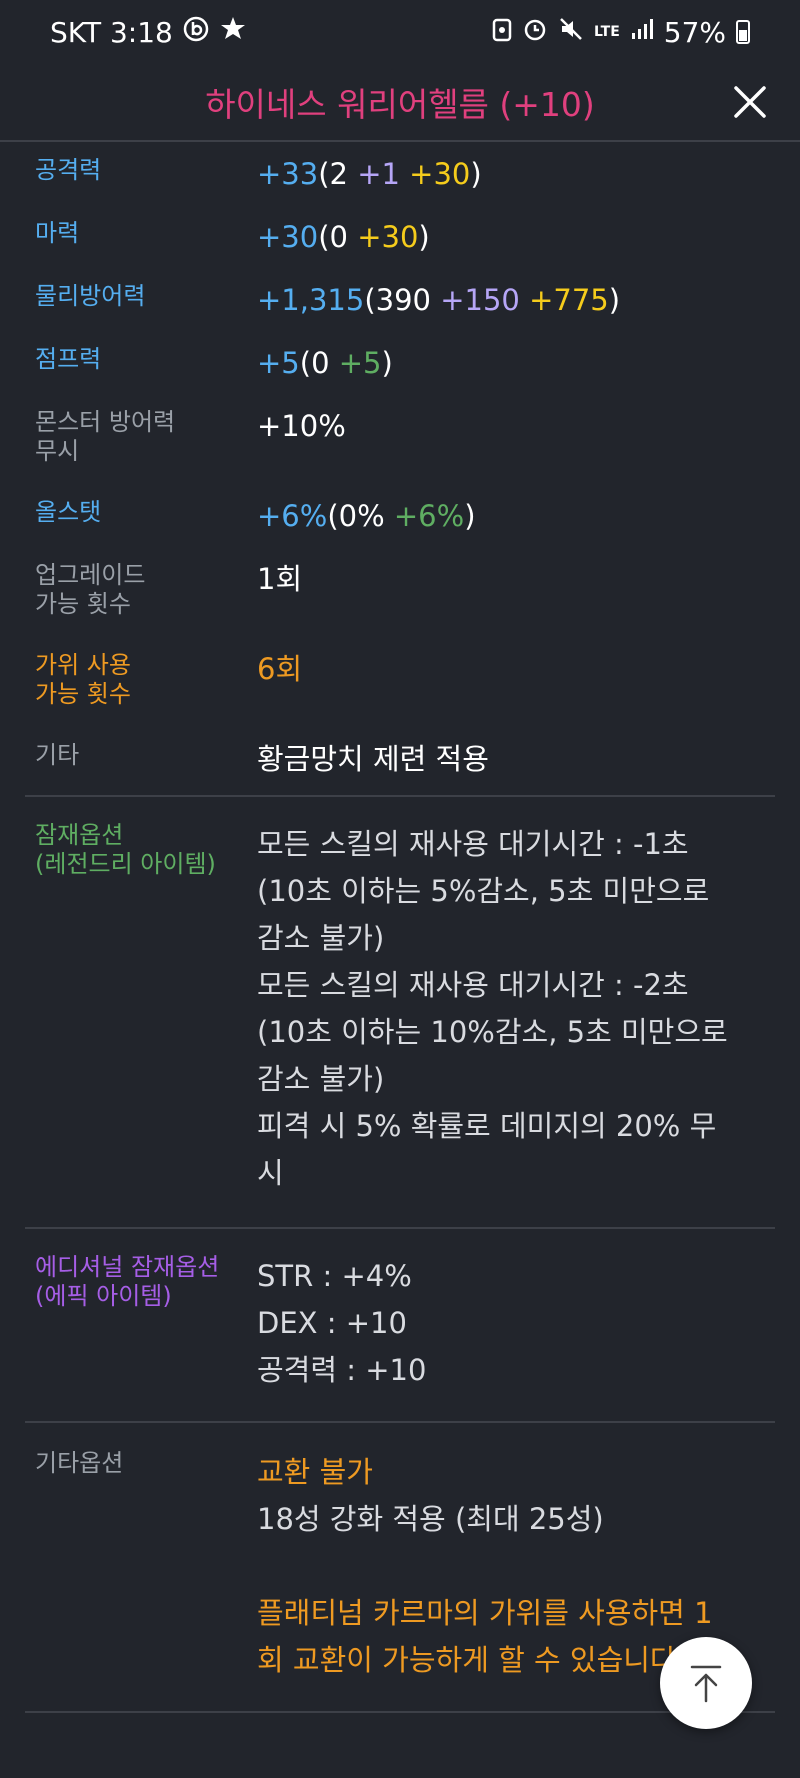  I want to click on stat-row-ignore-defense: 몬스터 방어력 무시 +10%, so click(400, 439).